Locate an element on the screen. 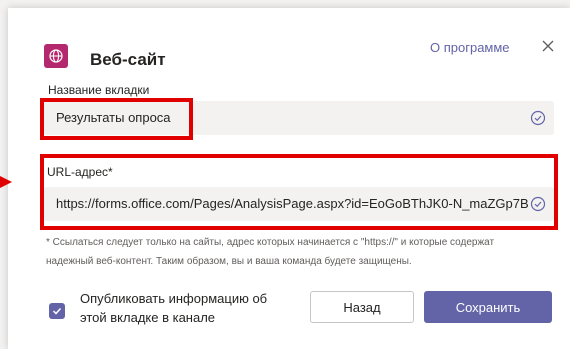 The image size is (570, 349). checkmark-icon is located at coordinates (57, 311).